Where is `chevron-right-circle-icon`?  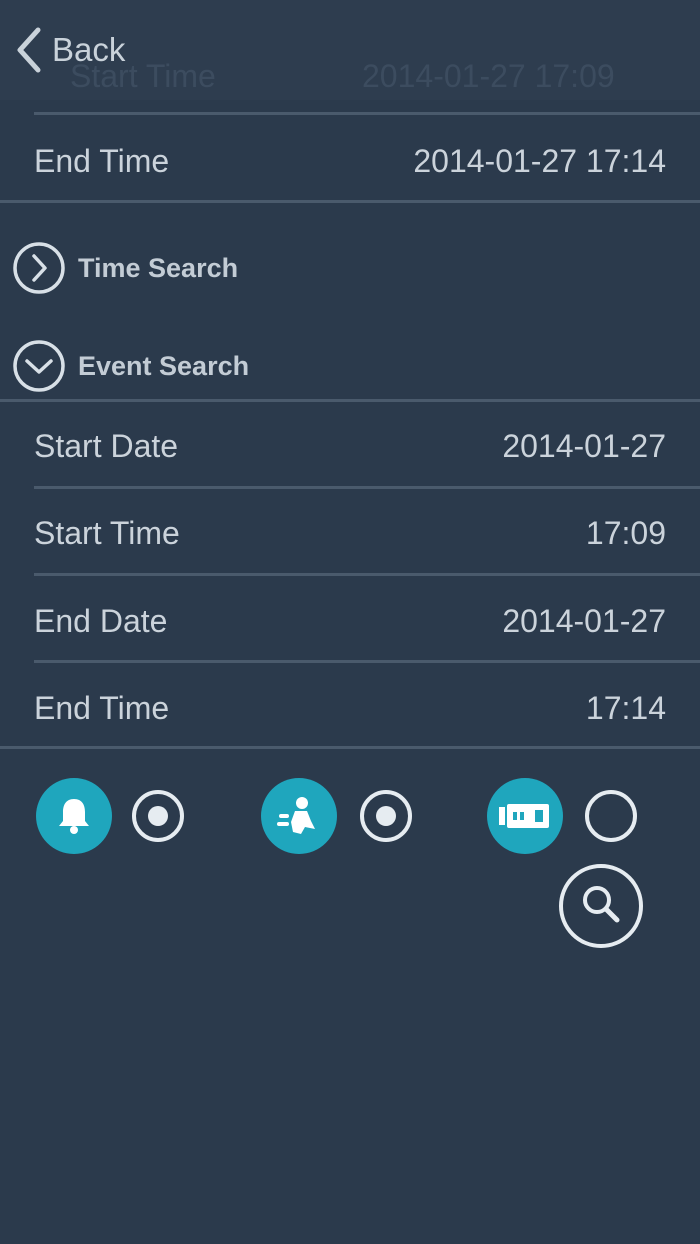 chevron-right-circle-icon is located at coordinates (45, 268).